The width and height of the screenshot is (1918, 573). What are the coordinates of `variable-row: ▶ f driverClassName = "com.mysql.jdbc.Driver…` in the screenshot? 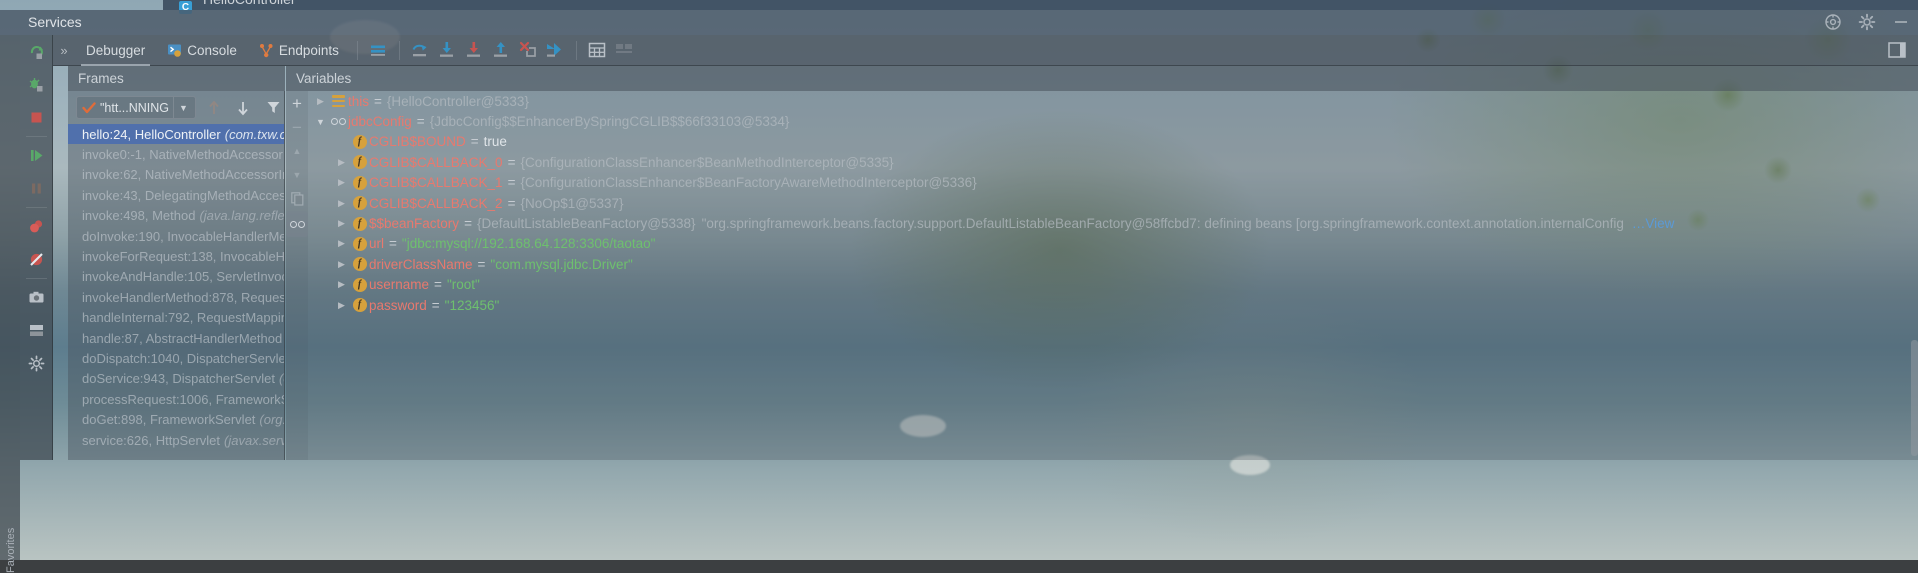 It's located at (1113, 264).